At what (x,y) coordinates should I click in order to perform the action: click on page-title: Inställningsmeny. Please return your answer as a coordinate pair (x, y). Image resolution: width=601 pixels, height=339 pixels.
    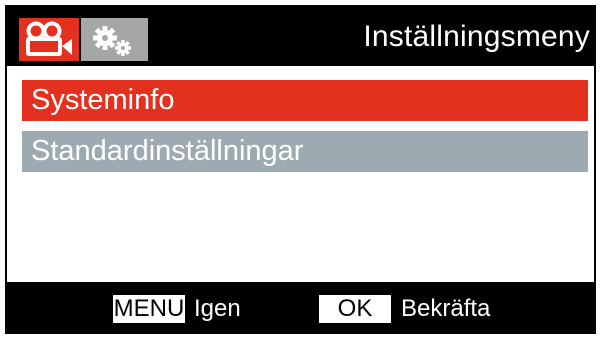
    Looking at the image, I should click on (476, 36).